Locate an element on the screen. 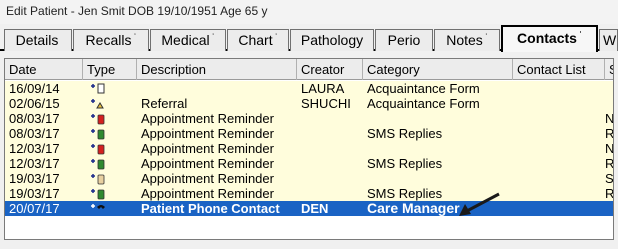  tab-pathology: Pathology is located at coordinates (332, 40).